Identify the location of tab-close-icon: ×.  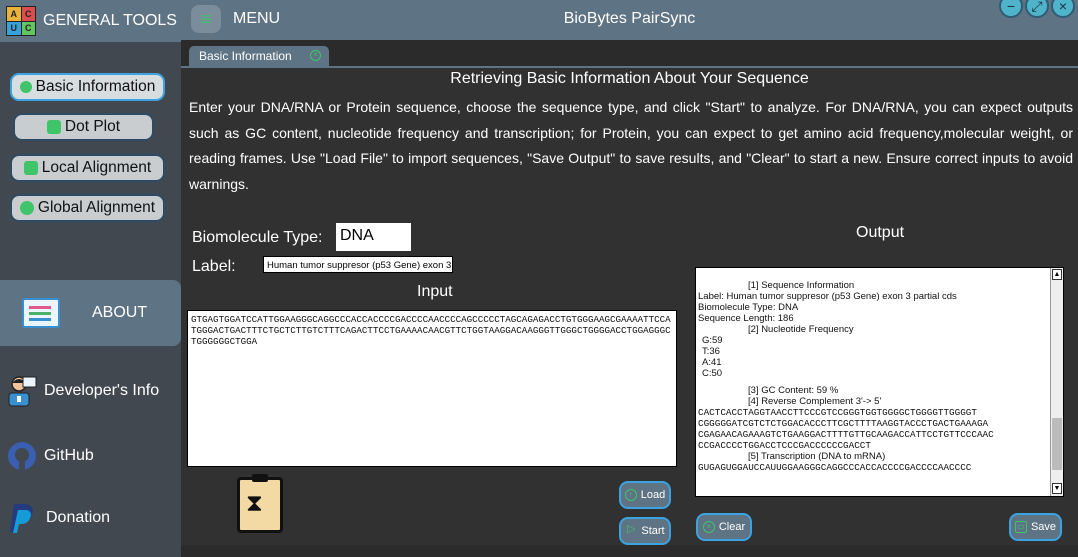
(315, 55).